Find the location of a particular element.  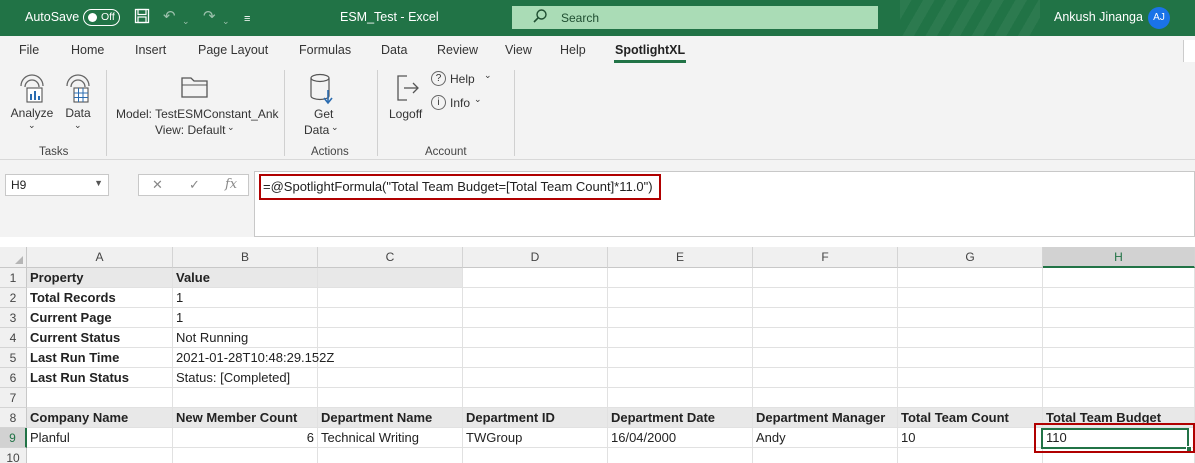

table-header: Department Date is located at coordinates (680, 418).